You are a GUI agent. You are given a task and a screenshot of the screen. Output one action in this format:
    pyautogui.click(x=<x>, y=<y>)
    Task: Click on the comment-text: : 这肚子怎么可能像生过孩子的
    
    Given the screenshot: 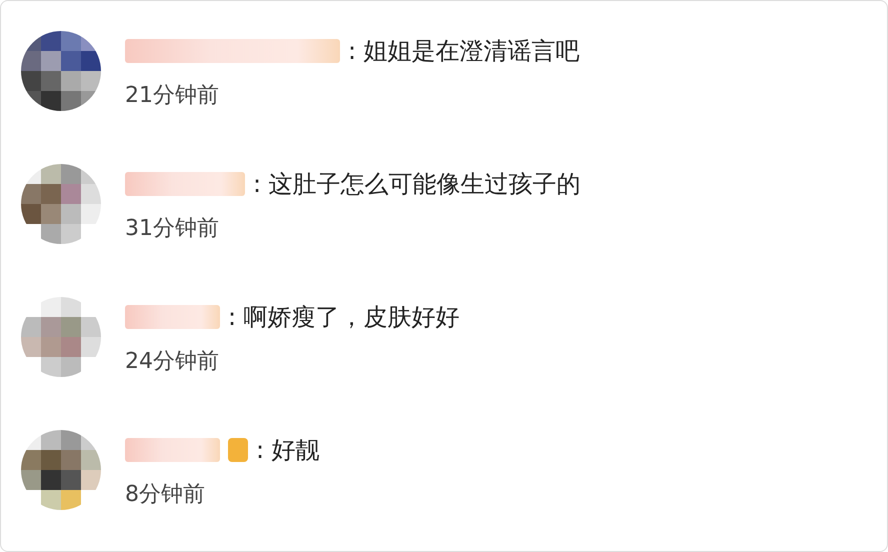 What is the action you would take?
    pyautogui.click(x=417, y=184)
    